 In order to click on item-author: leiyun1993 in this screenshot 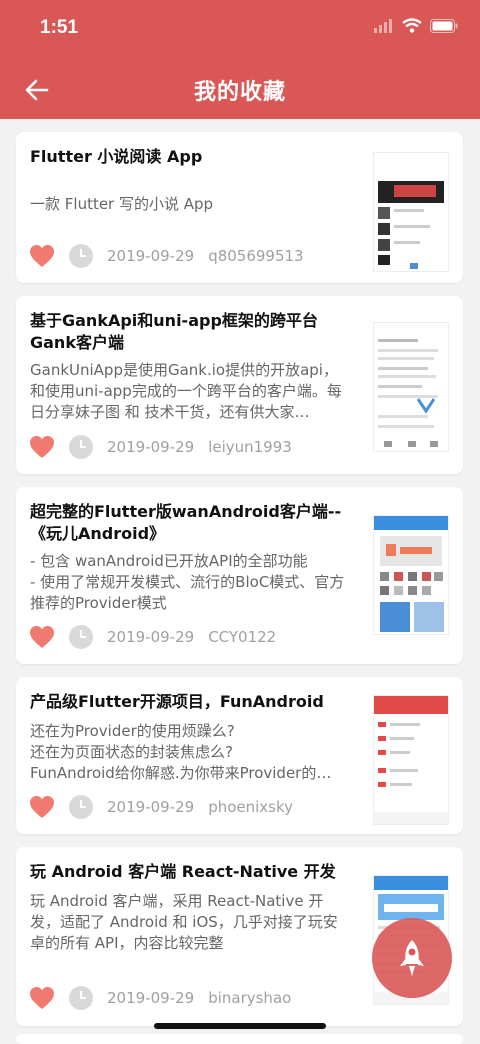, I will do `click(250, 447)`.